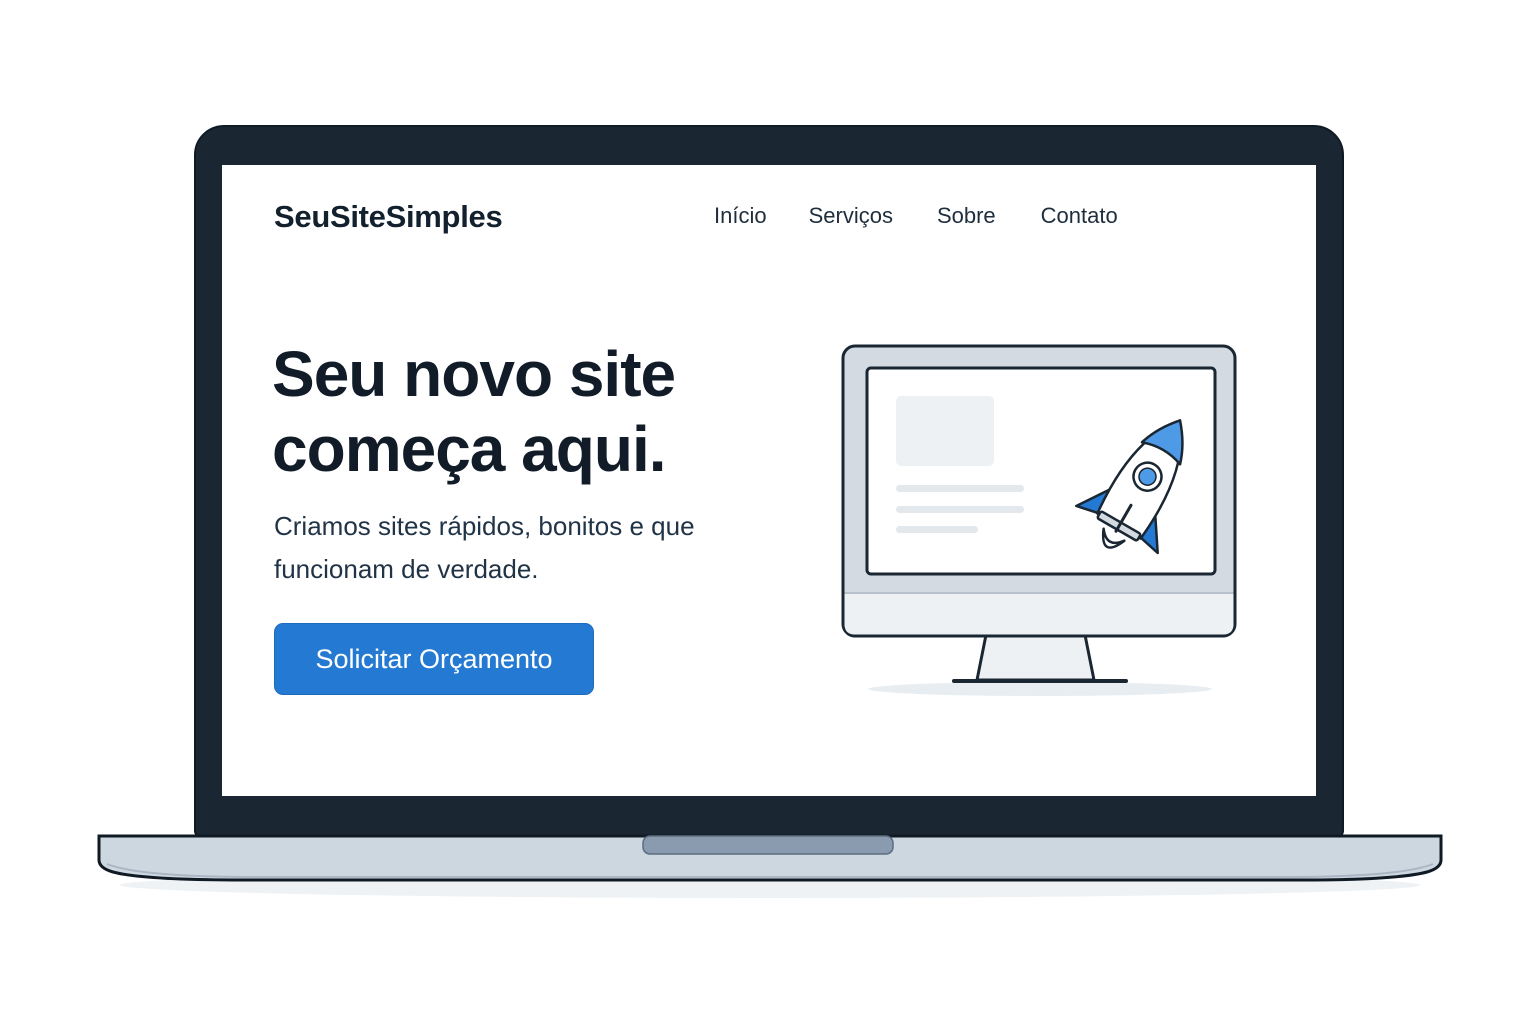  What do you see at coordinates (740, 216) in the screenshot?
I see `nav-inicio: Início` at bounding box center [740, 216].